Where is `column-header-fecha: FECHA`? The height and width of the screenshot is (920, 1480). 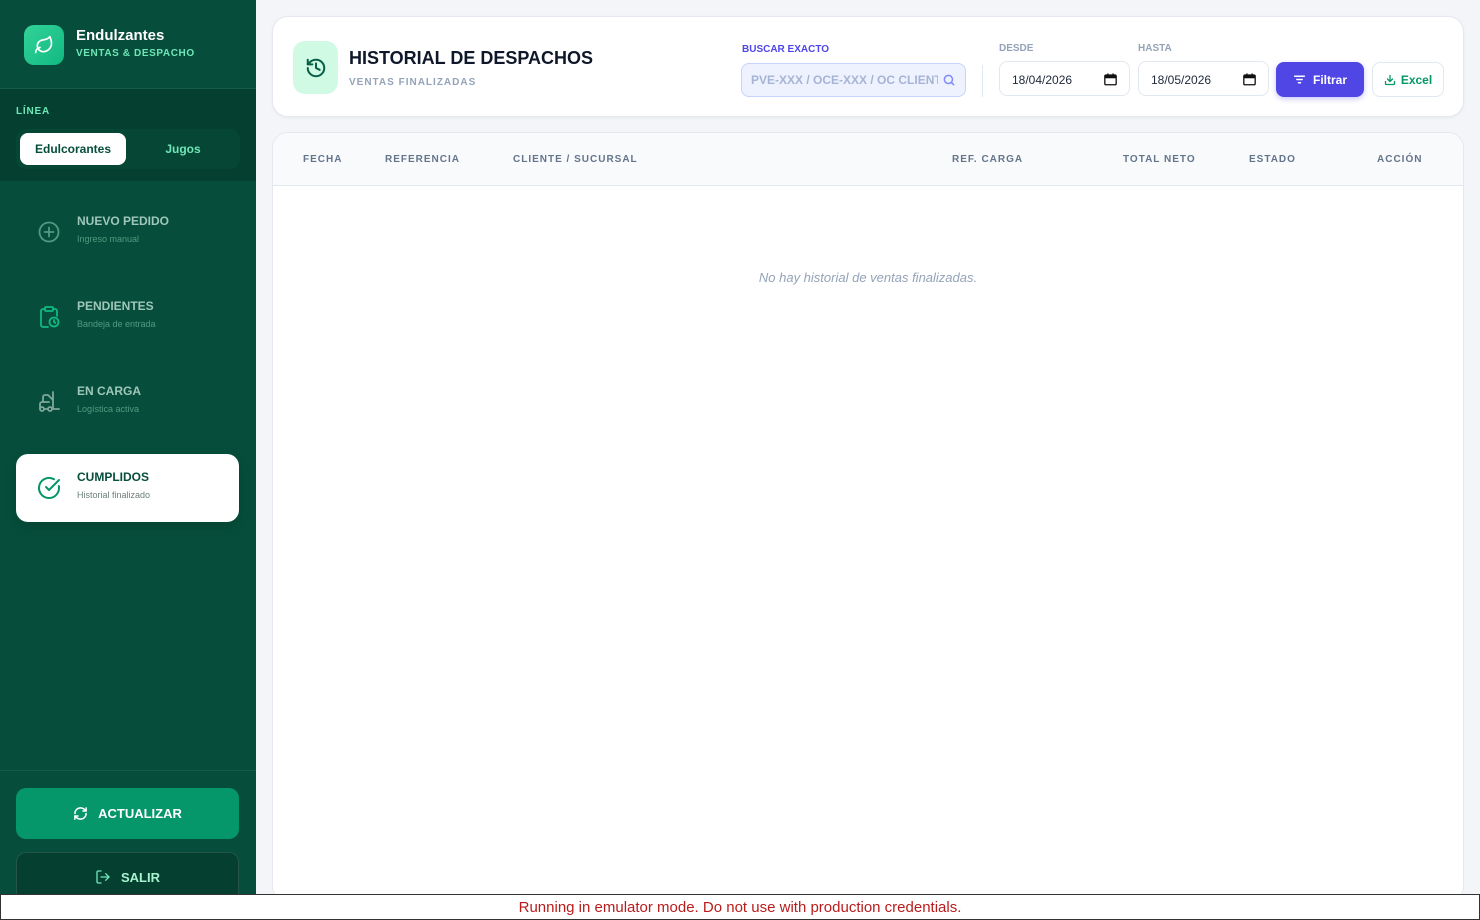 column-header-fecha: FECHA is located at coordinates (322, 159).